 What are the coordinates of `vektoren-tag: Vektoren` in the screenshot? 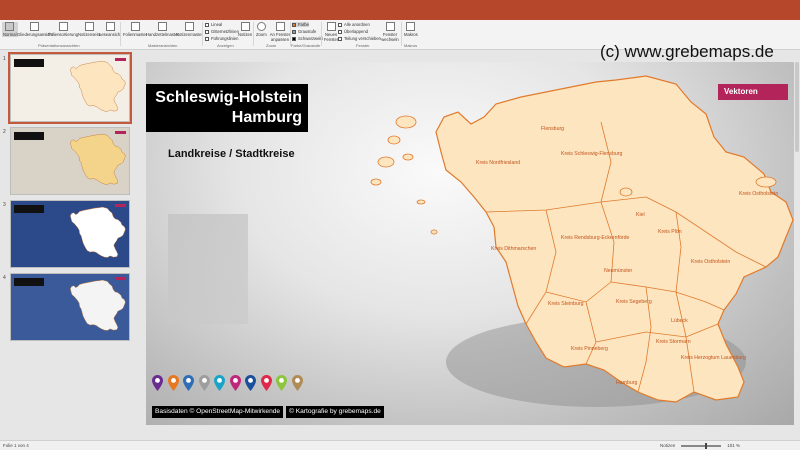 It's located at (753, 92).